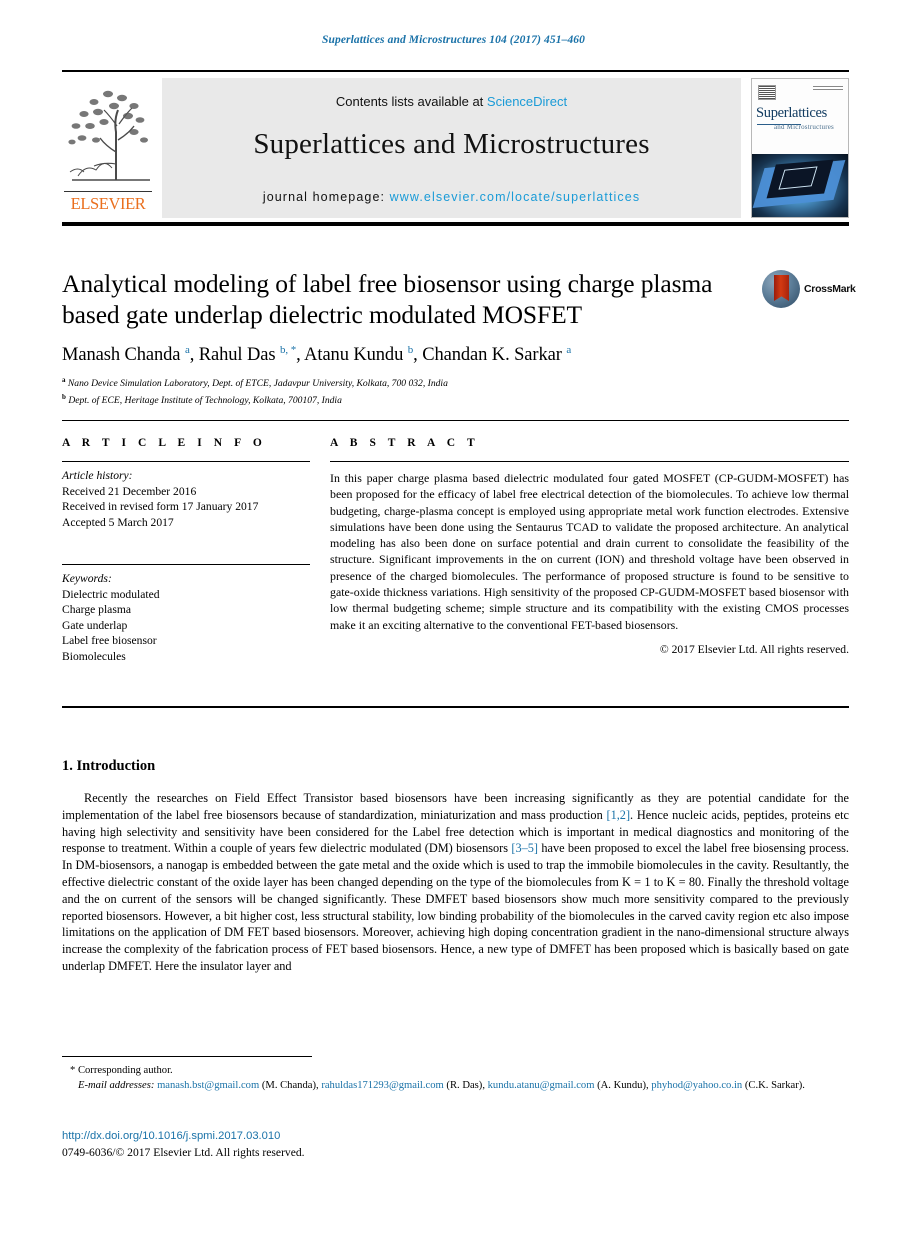  What do you see at coordinates (94, 656) in the screenshot?
I see `keyword-item: Biomolecules` at bounding box center [94, 656].